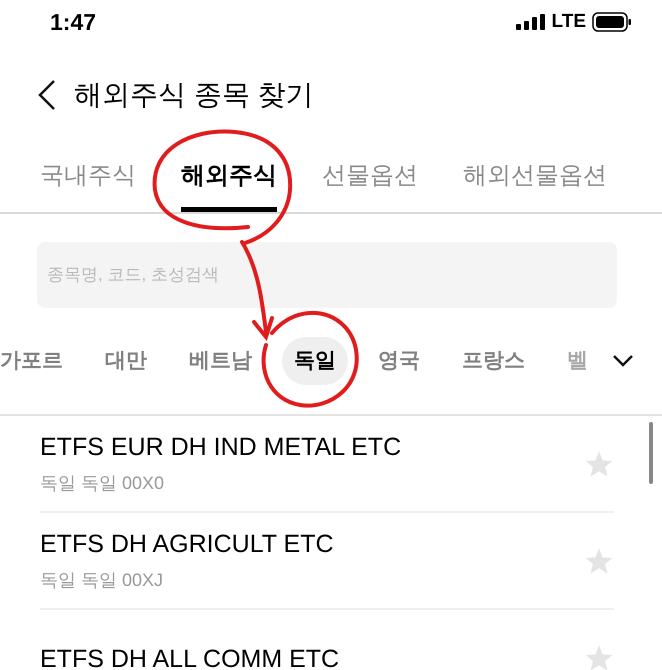 This screenshot has width=662, height=670. What do you see at coordinates (493, 361) in the screenshot?
I see `country-chip: 프랑스` at bounding box center [493, 361].